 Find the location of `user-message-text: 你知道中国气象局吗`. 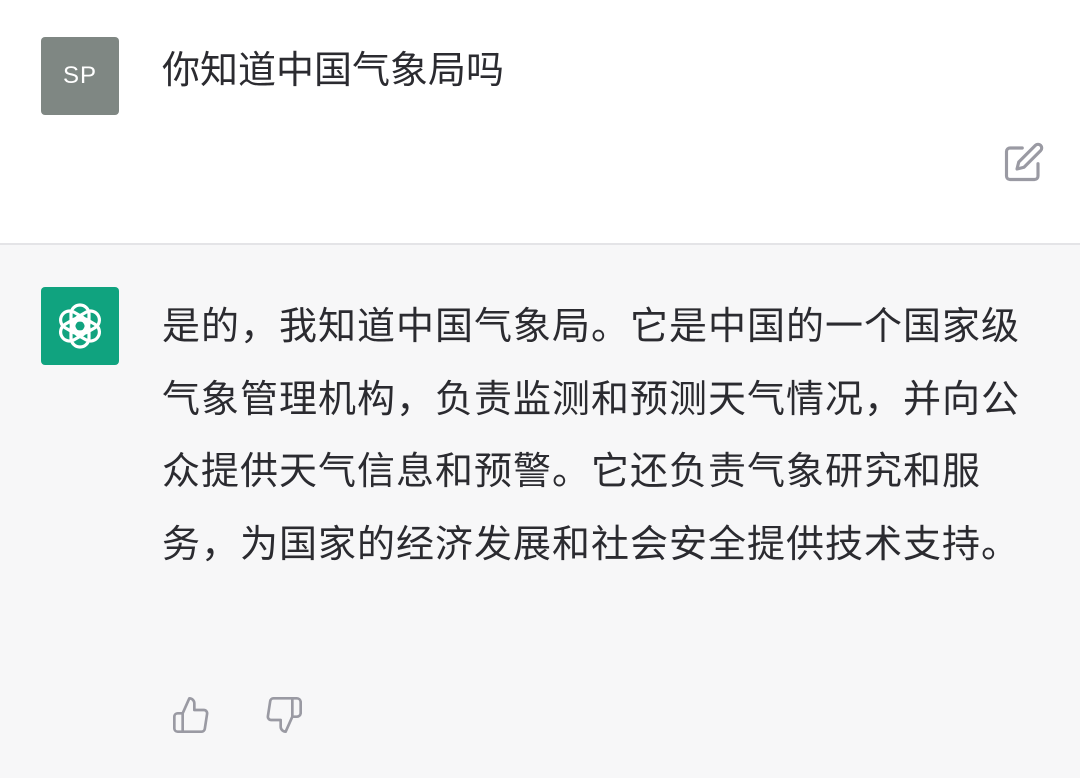

user-message-text: 你知道中国气象局吗 is located at coordinates (333, 70).